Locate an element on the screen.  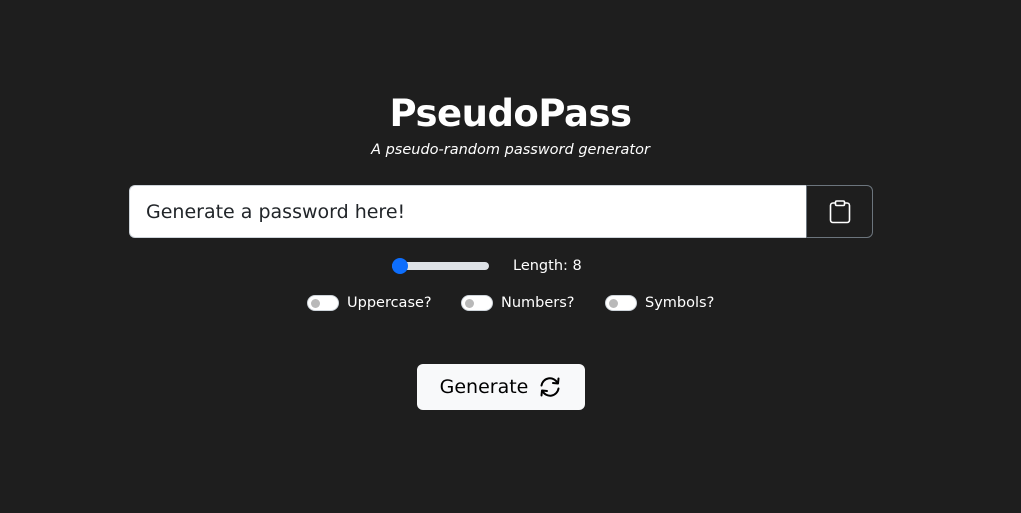
numbers-toggle: Numbers? is located at coordinates (518, 303).